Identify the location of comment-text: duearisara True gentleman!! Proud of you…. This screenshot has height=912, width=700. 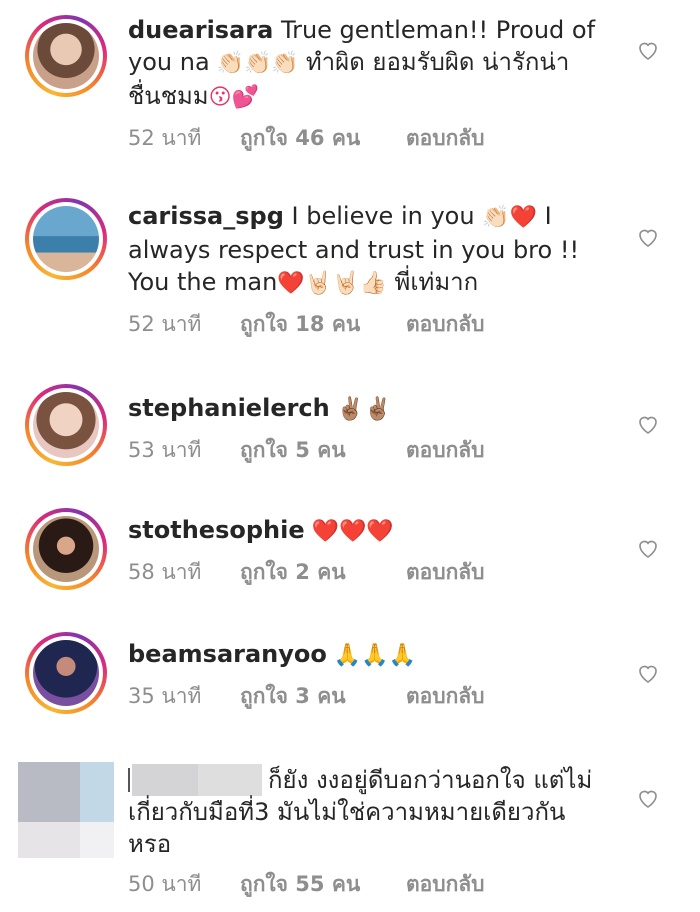
(362, 63).